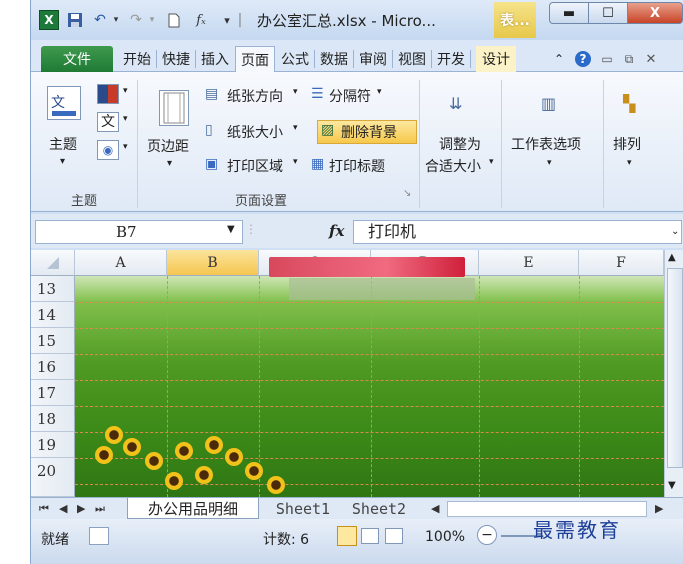 This screenshot has height=564, width=683. What do you see at coordinates (350, 96) in the screenshot?
I see `breaks-button: 分隔符` at bounding box center [350, 96].